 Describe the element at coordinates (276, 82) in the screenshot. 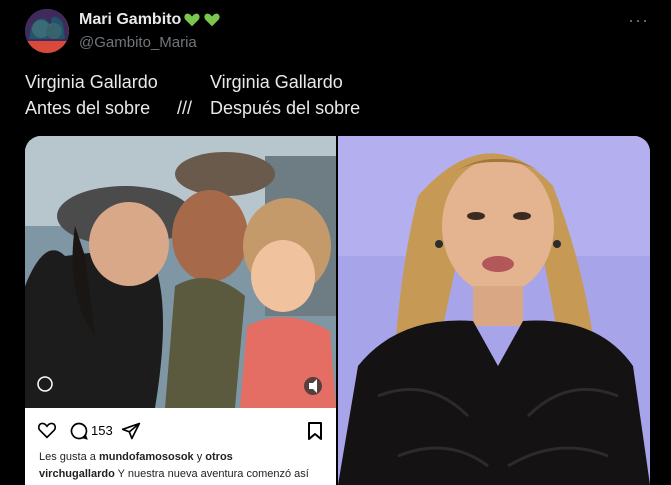

I see `tweet-text-line1-right: Virginia Gallardo` at that location.